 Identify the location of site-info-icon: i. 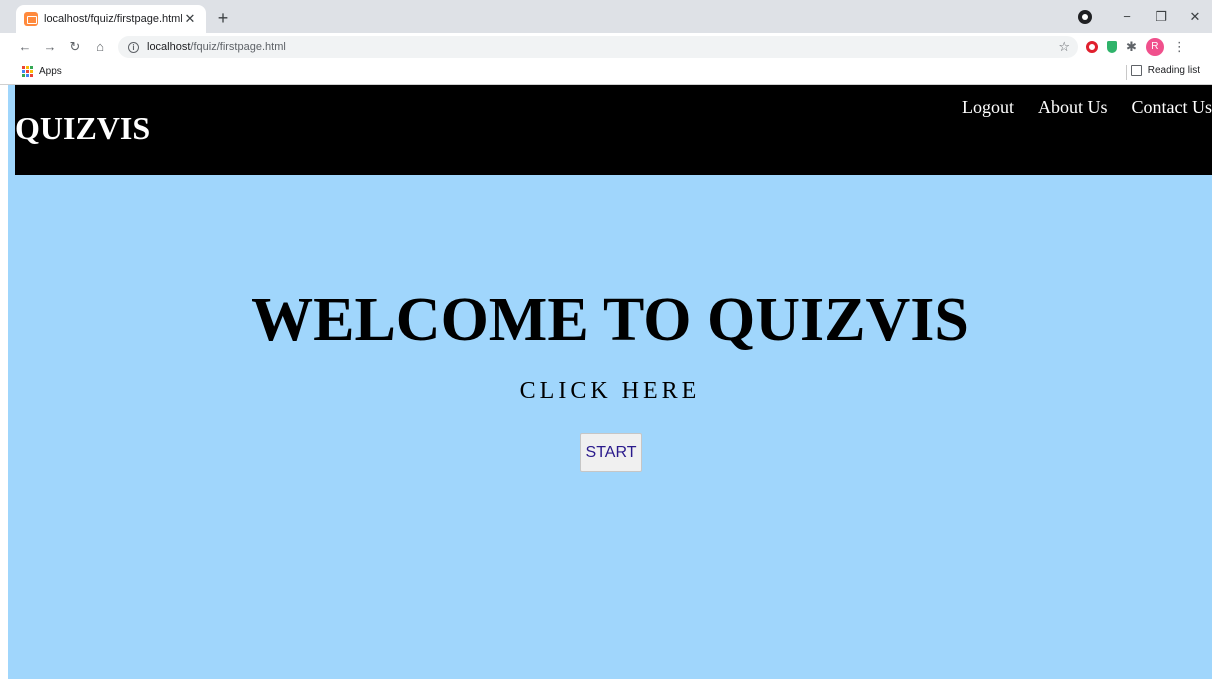
(133, 47).